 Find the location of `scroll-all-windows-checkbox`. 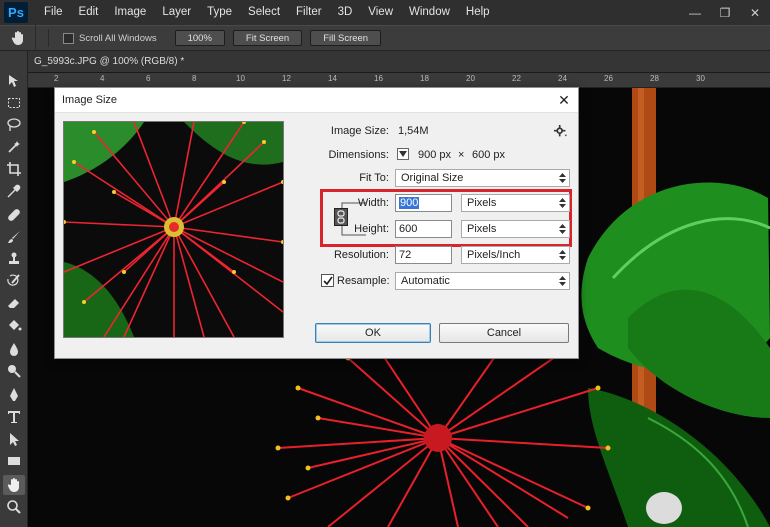

scroll-all-windows-checkbox is located at coordinates (68, 38).